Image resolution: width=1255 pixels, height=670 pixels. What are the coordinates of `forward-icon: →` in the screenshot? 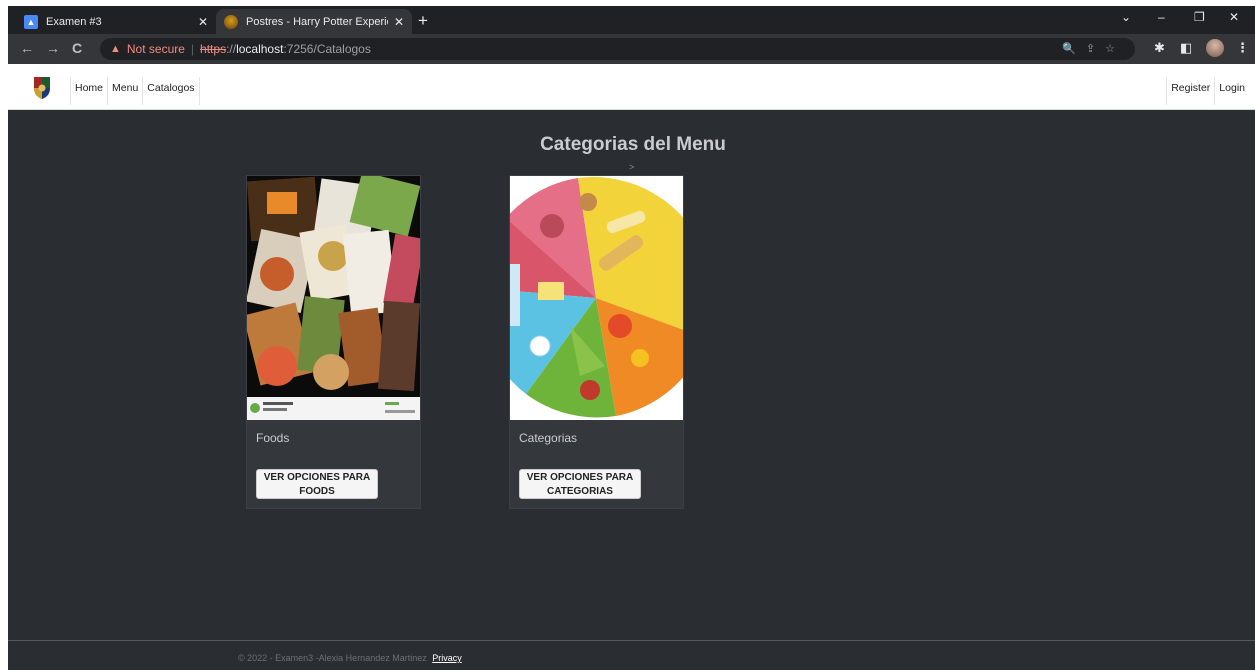 It's located at (53, 48).